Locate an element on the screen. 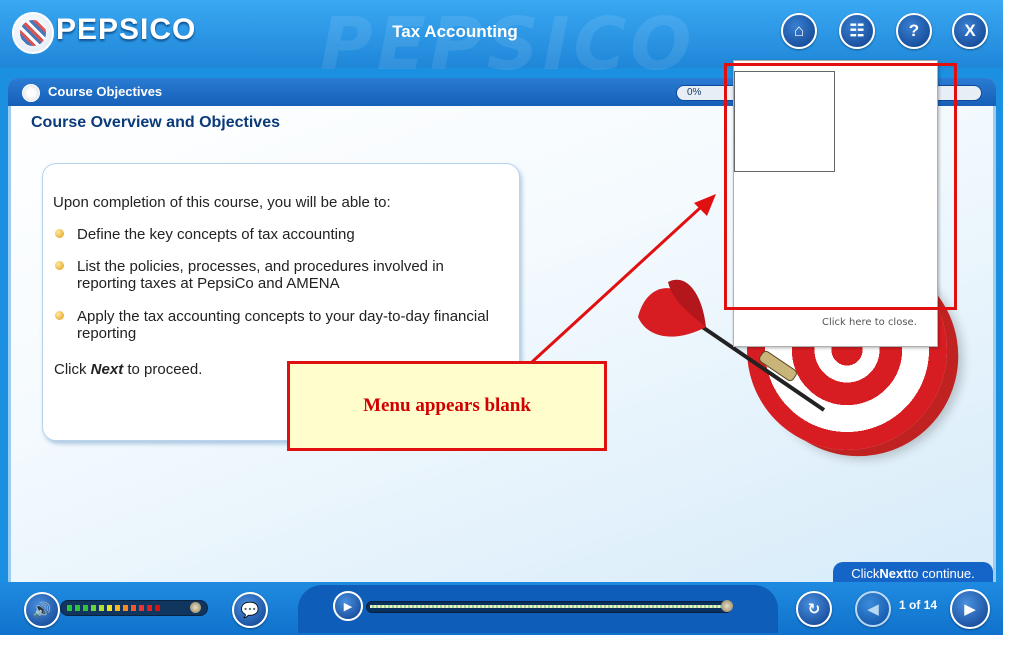  audio-button: 🔊 is located at coordinates (42, 610).